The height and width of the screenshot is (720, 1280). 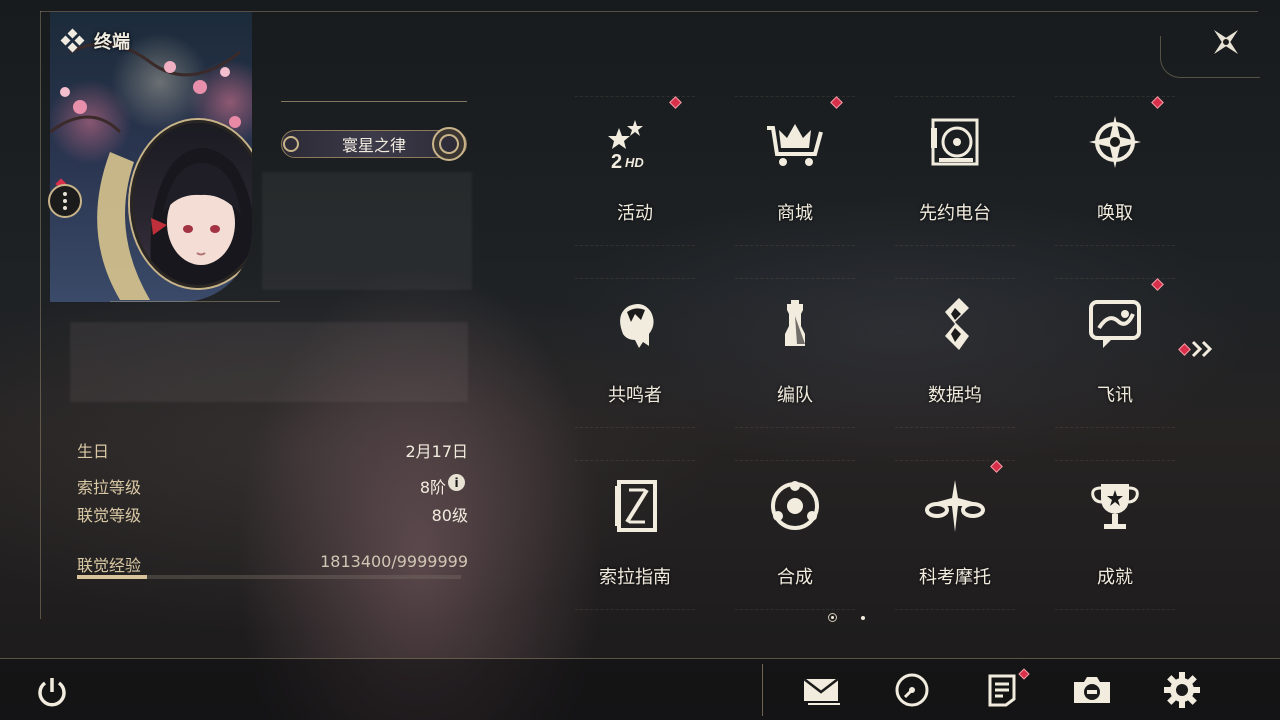 What do you see at coordinates (109, 487) in the screenshot?
I see `sola-level-label: 索拉等级` at bounding box center [109, 487].